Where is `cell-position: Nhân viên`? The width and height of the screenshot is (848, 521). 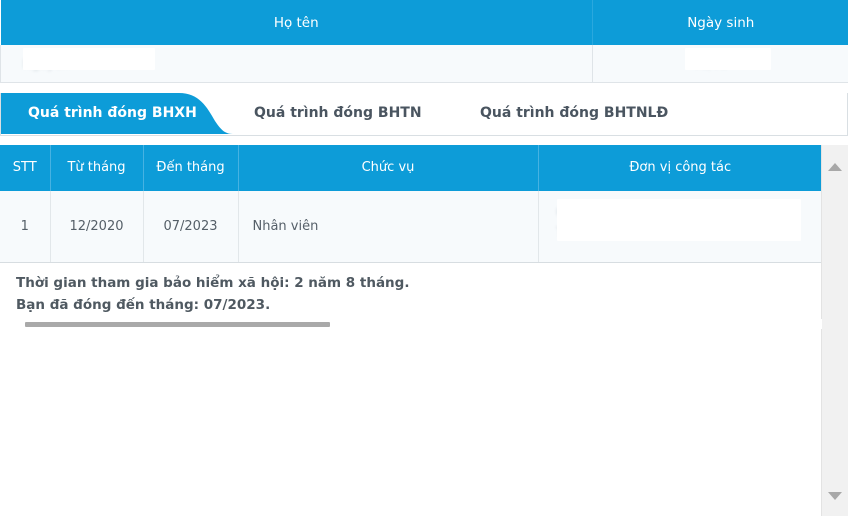
cell-position: Nhân viên is located at coordinates (388, 226).